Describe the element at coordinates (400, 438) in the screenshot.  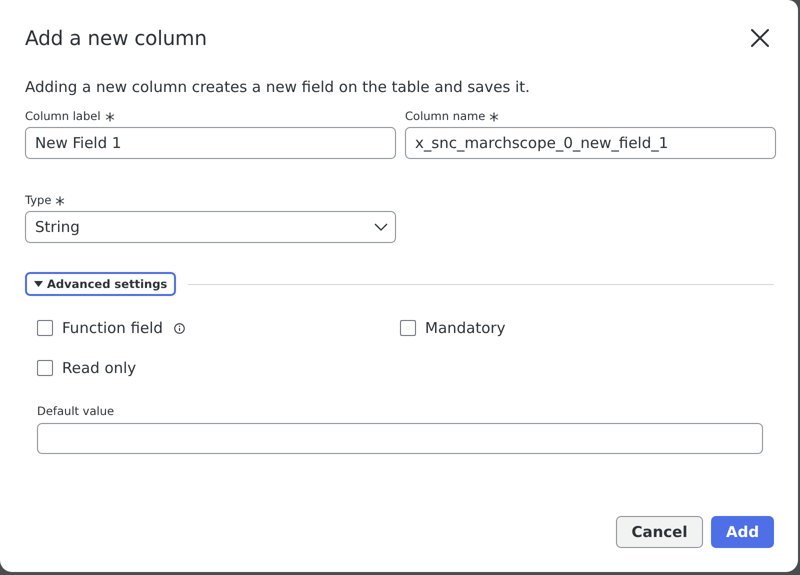
I see `default-value-field` at that location.